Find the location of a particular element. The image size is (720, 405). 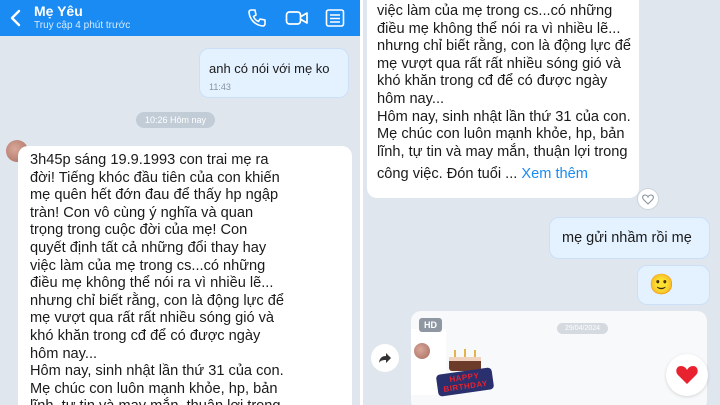

hd-badge: HD is located at coordinates (430, 325).